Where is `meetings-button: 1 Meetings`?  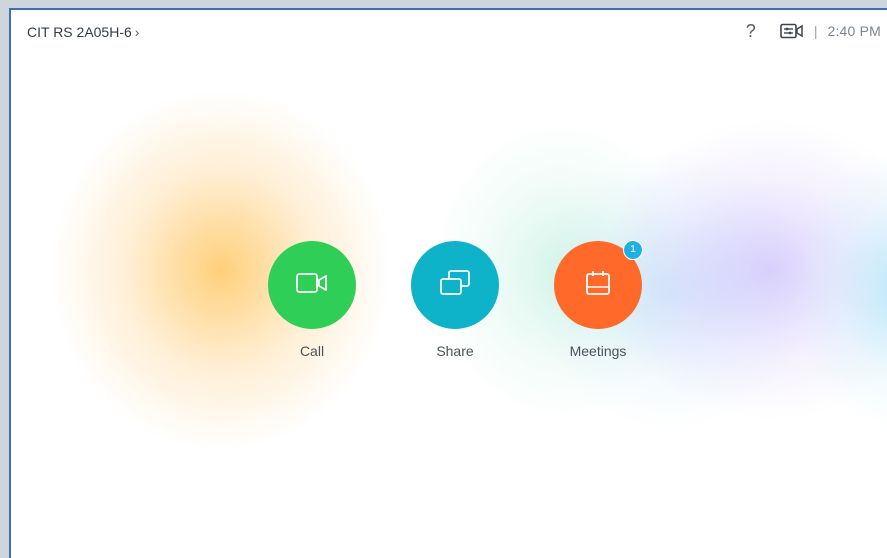
meetings-button: 1 Meetings is located at coordinates (598, 299).